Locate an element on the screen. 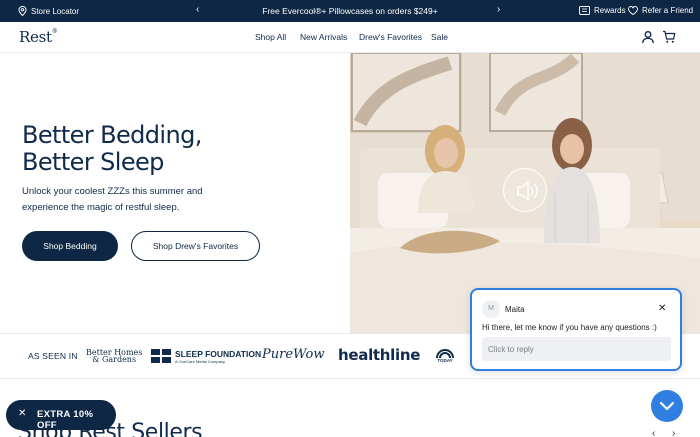 This screenshot has height=437, width=700. hero-title-line-2: Better Sleep is located at coordinates (93, 162).